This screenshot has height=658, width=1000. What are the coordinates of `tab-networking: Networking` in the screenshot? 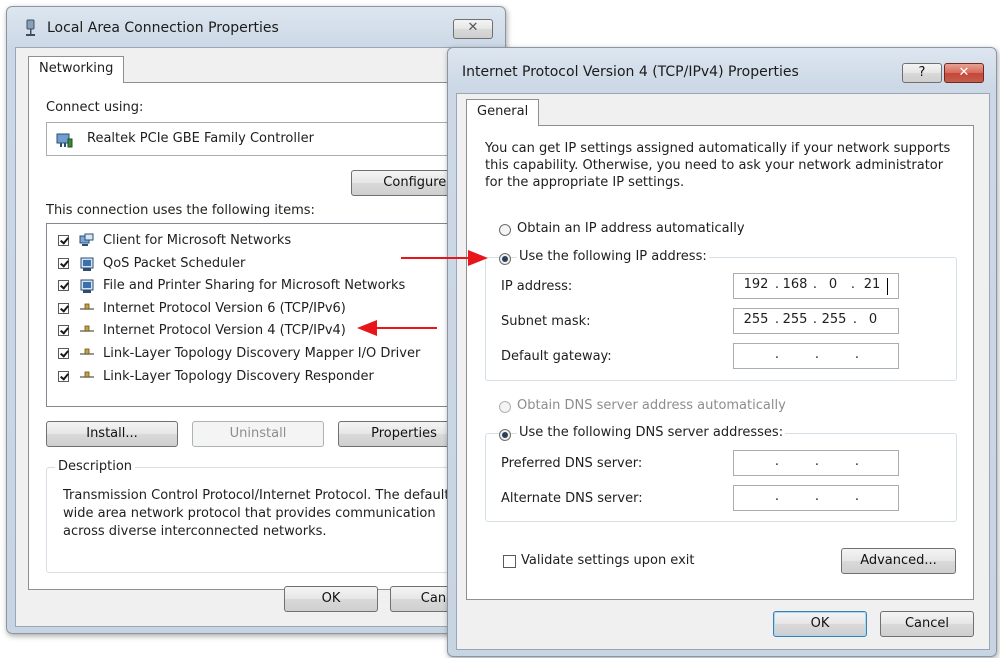 It's located at (76, 69).